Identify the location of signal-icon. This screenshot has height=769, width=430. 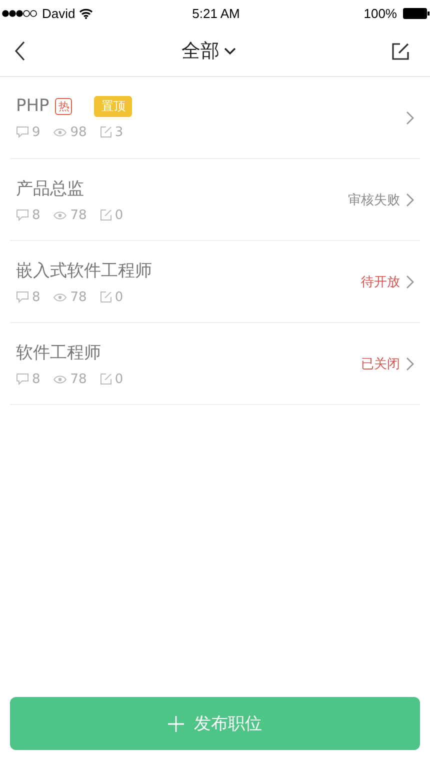
(20, 13).